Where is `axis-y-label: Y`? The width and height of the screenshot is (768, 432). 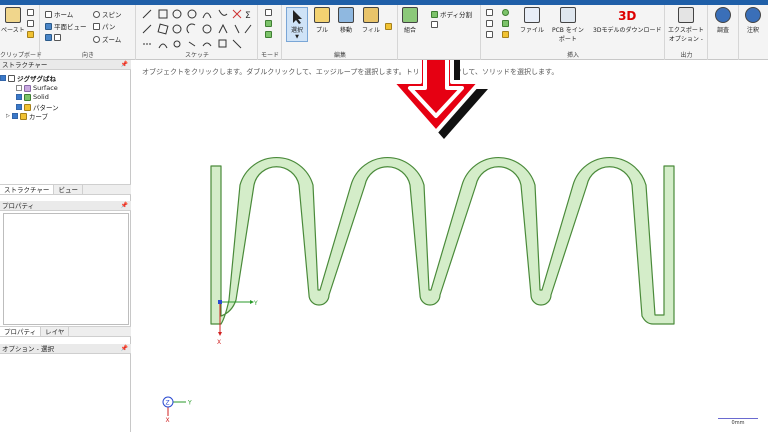 axis-y-label: Y is located at coordinates (255, 303).